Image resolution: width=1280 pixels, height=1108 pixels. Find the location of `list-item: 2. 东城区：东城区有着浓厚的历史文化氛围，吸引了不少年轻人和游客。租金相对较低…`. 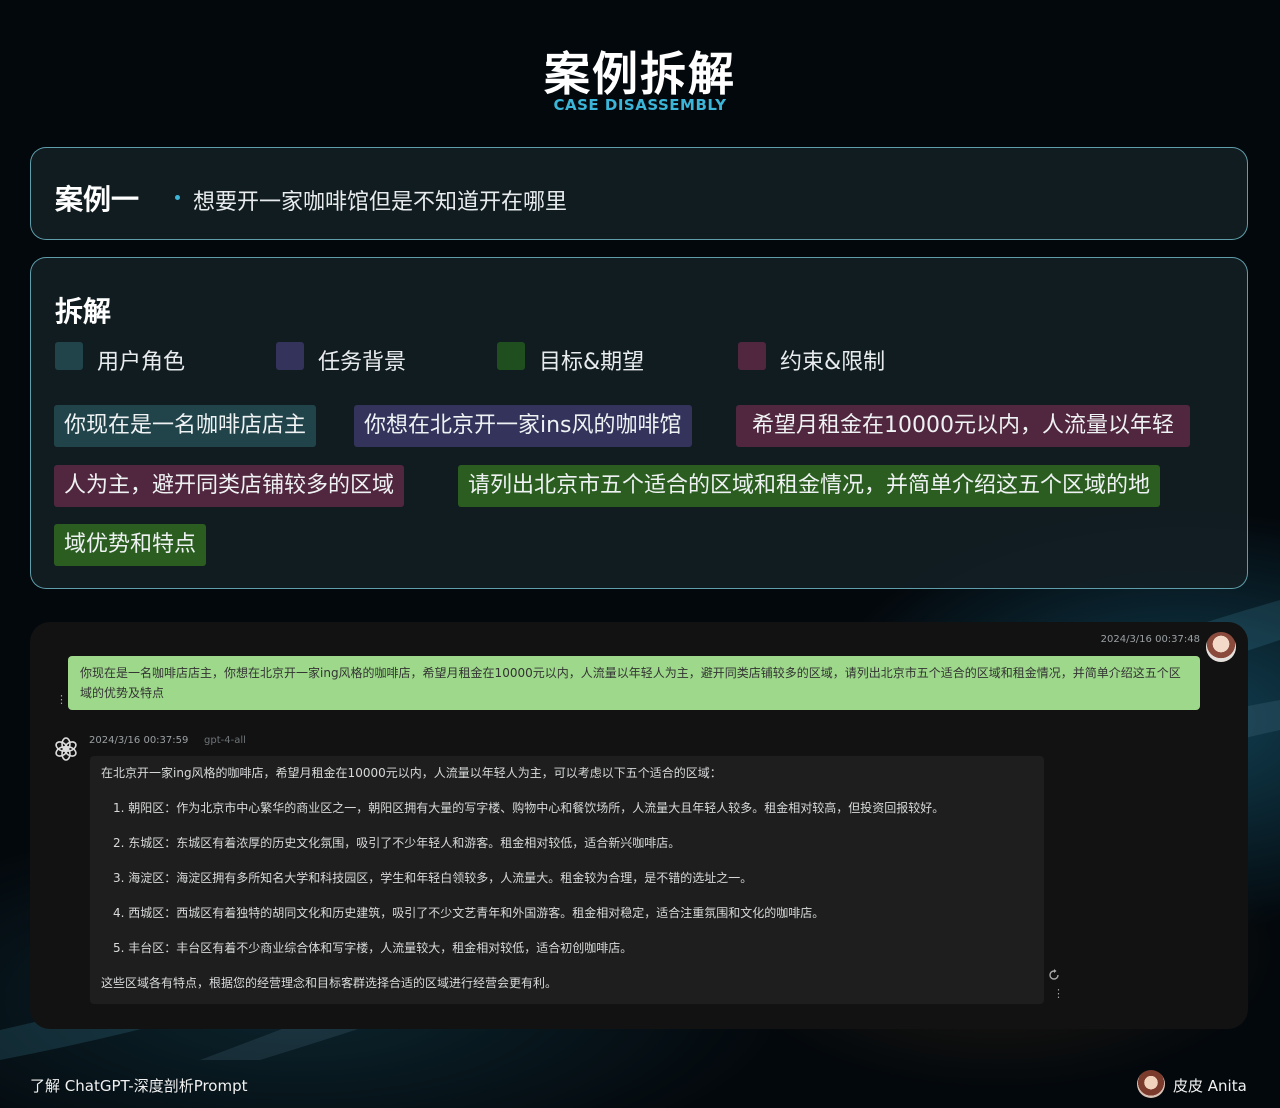

list-item: 2. 东城区：东城区有着浓厚的历史文化氛围，吸引了不少年轻人和游客。租金相对较低… is located at coordinates (397, 843).